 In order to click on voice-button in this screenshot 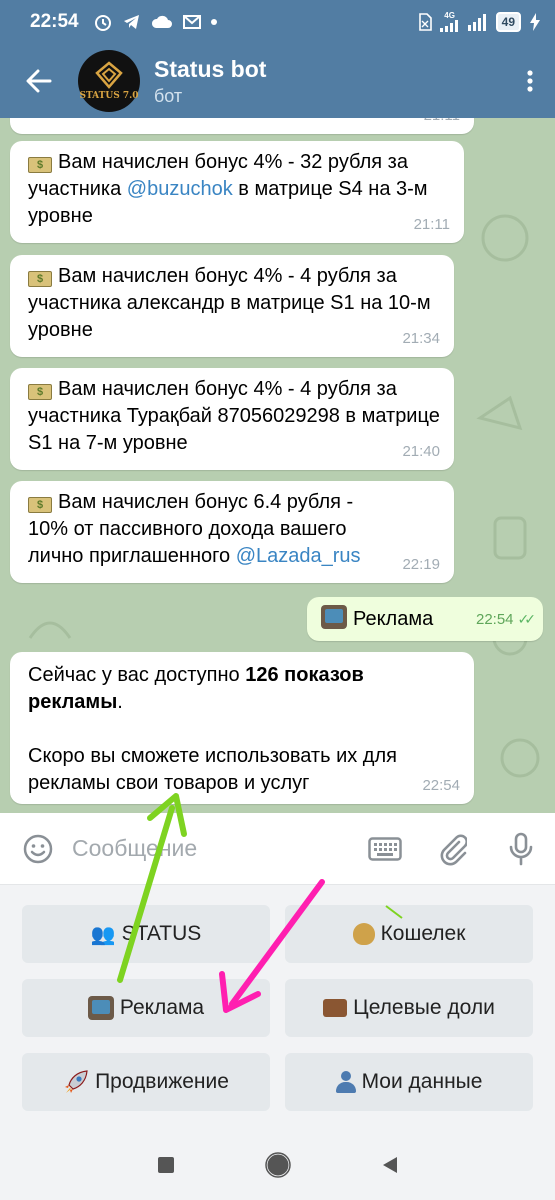, I will do `click(521, 849)`.